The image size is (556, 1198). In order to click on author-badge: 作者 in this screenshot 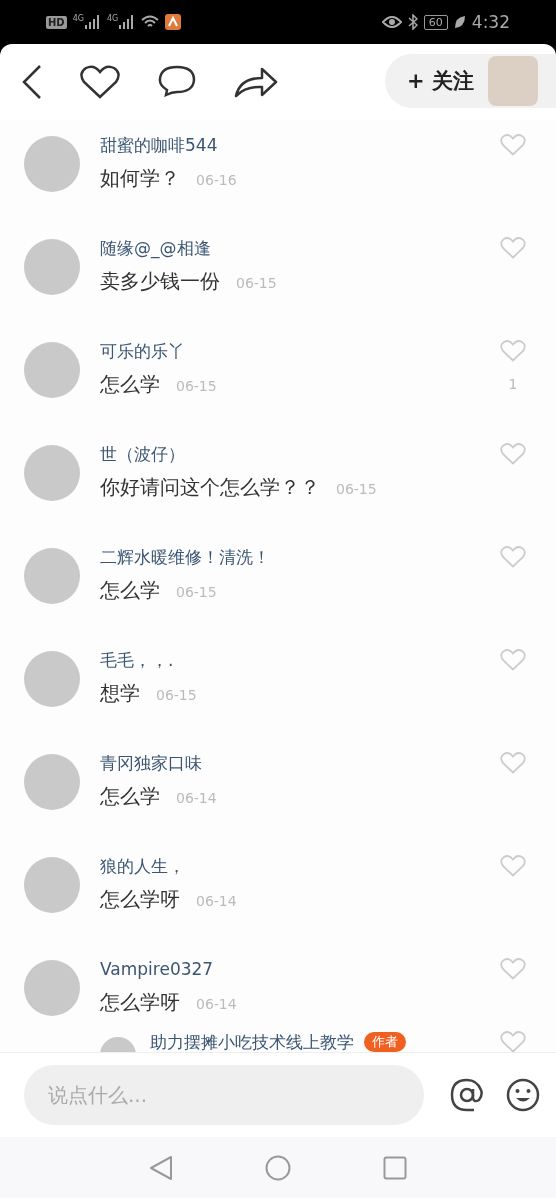, I will do `click(385, 1042)`.